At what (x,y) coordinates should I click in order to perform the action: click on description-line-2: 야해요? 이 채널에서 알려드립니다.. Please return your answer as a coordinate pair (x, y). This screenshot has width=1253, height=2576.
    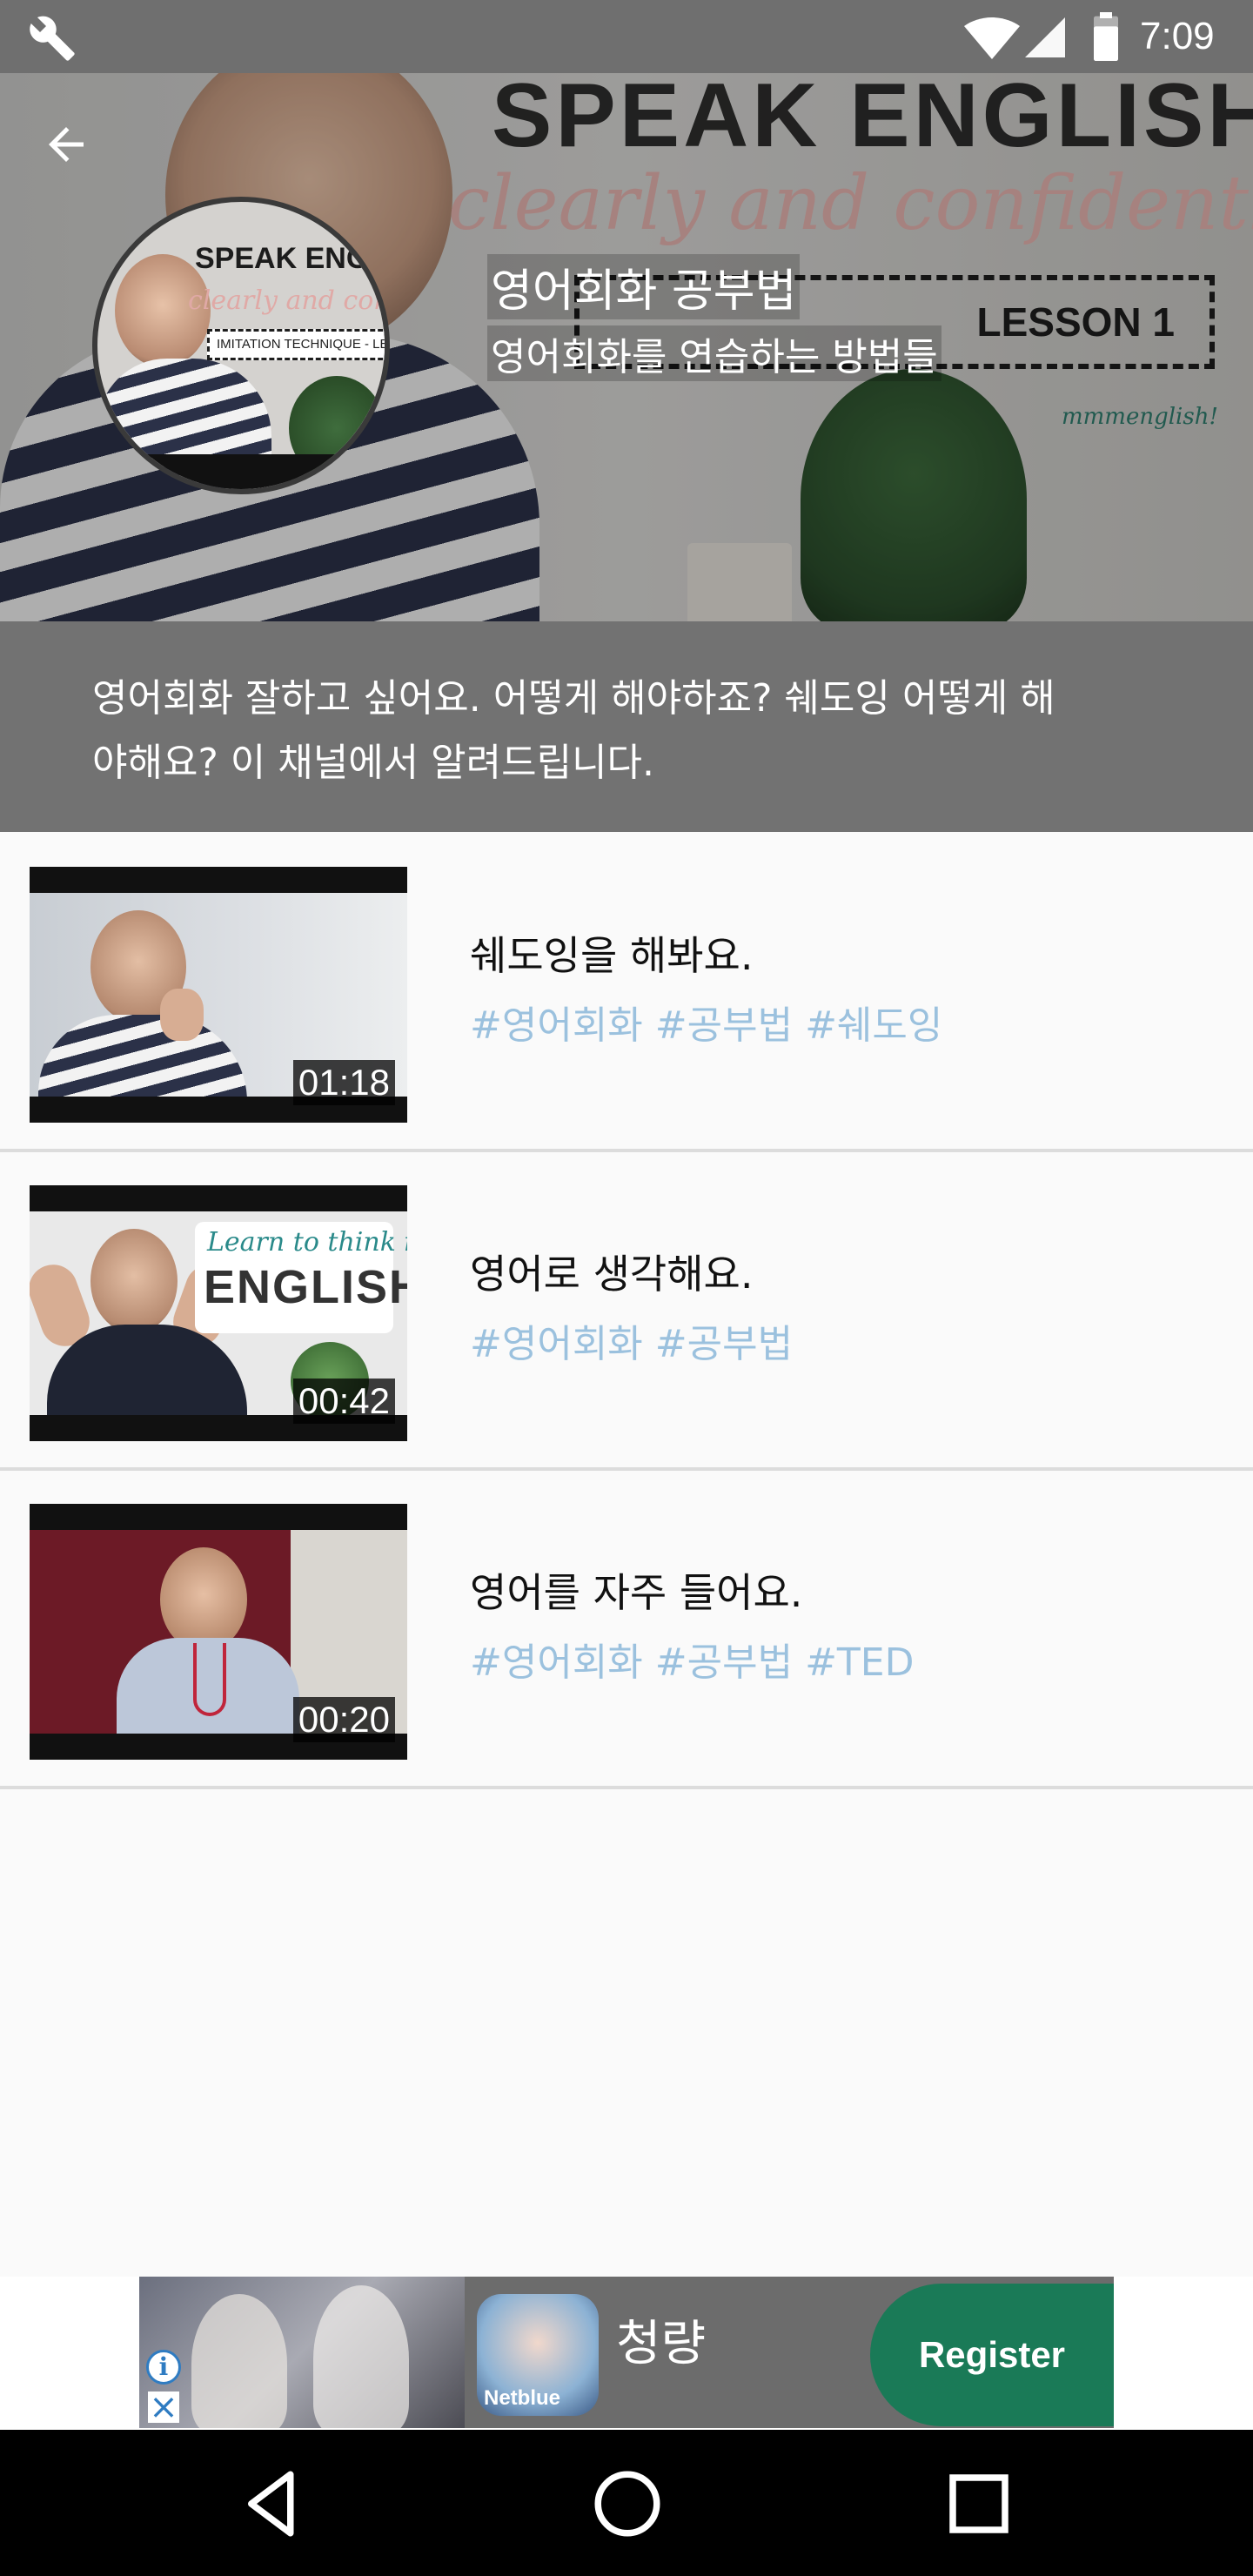
    Looking at the image, I should click on (373, 763).